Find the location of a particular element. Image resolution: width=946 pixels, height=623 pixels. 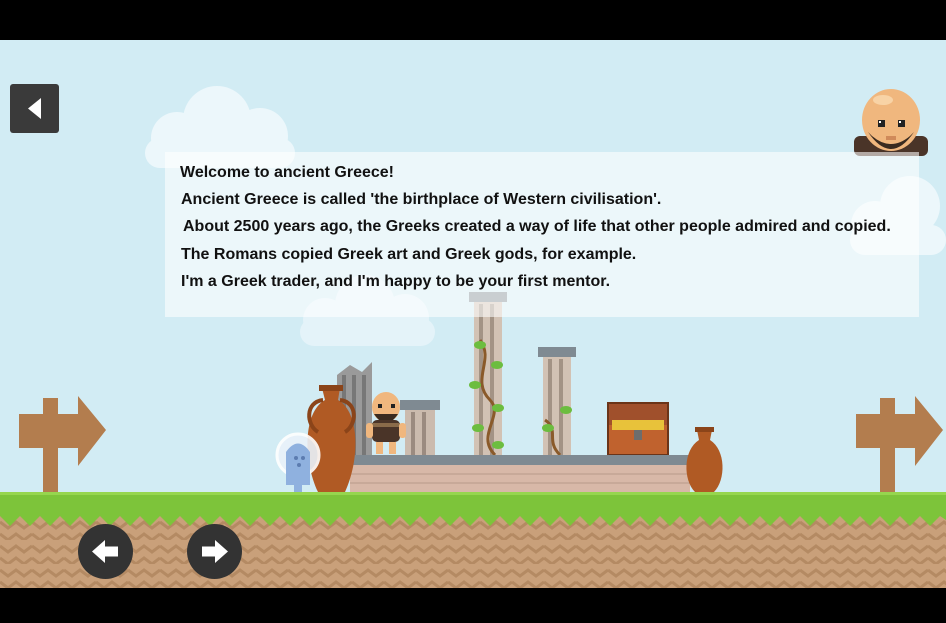

signpost-left is located at coordinates (62, 444).